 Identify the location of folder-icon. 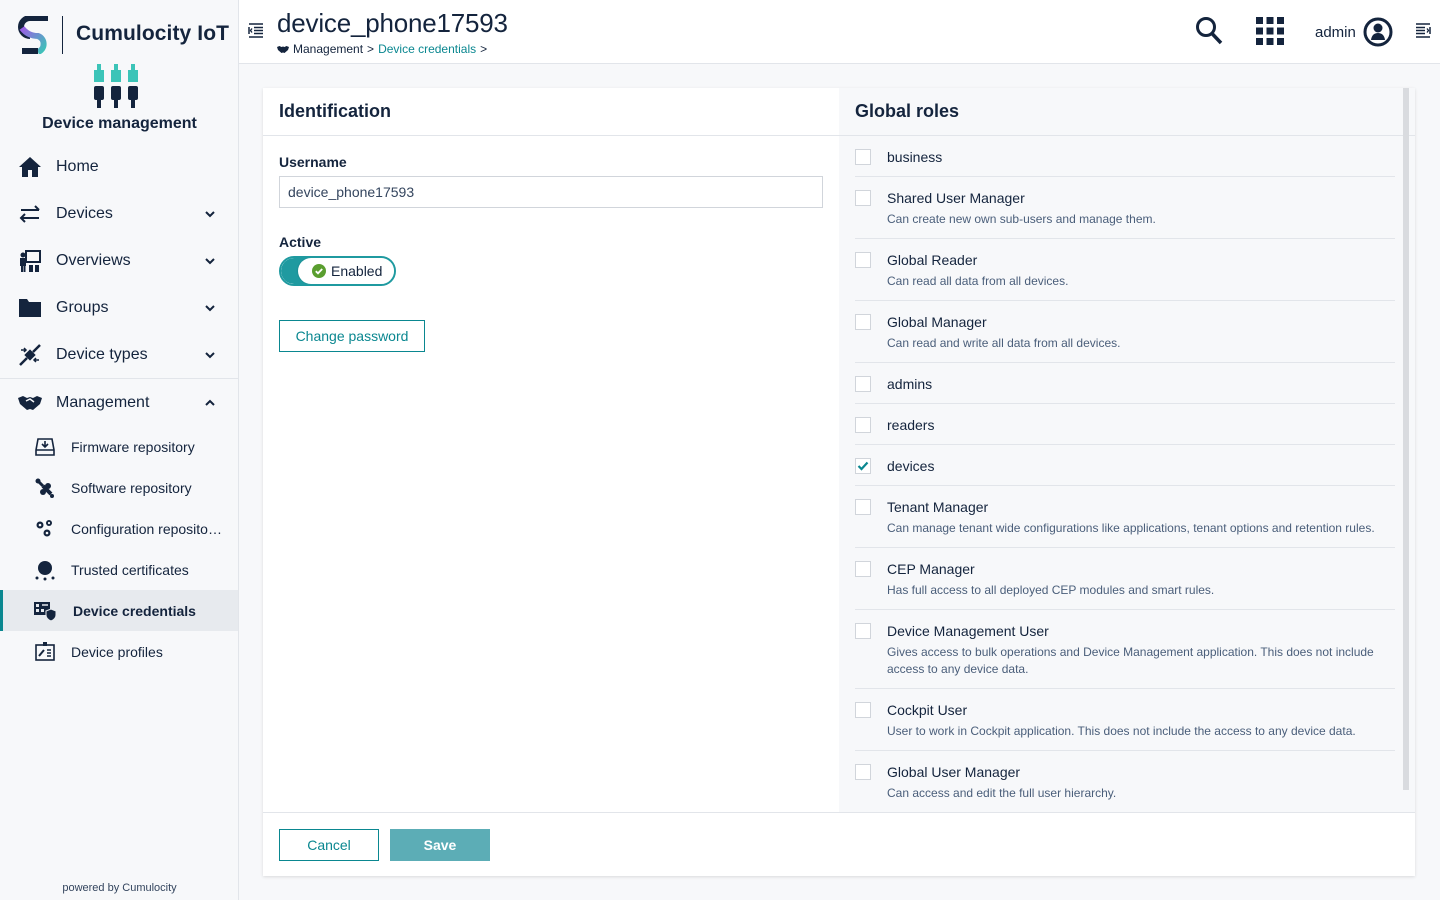
(30, 308).